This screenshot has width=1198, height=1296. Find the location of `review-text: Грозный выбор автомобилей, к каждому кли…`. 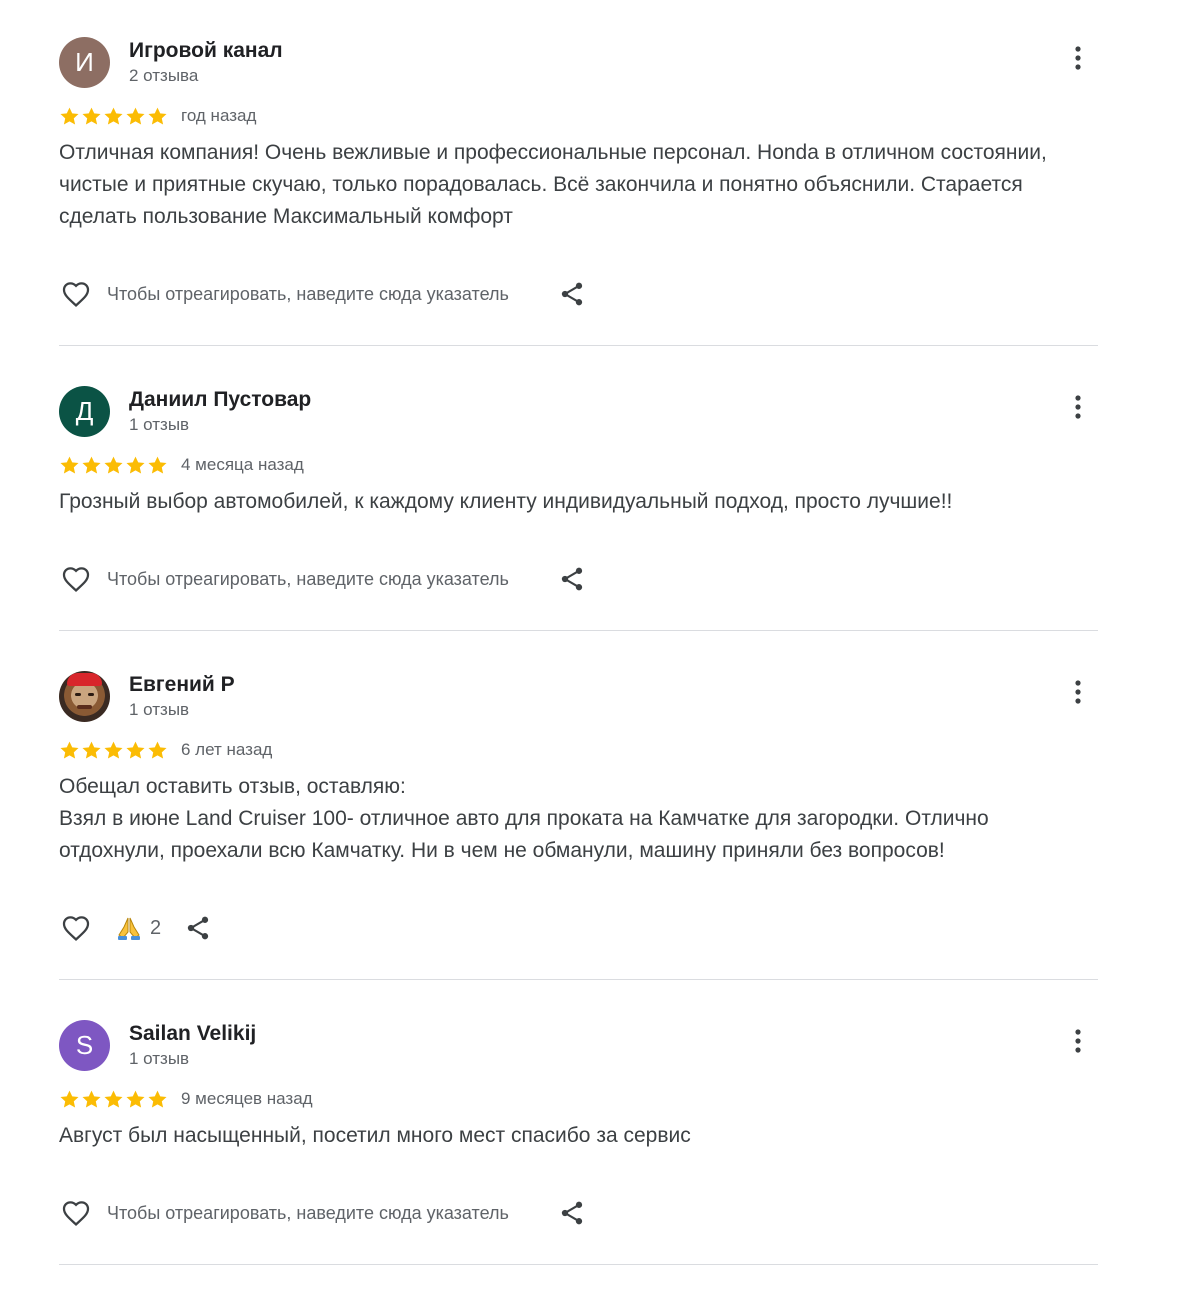

review-text: Грозный выбор автомобилей, к каждому кли… is located at coordinates (506, 501).